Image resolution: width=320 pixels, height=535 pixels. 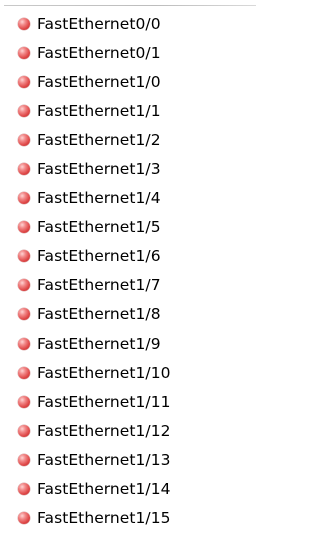 I want to click on interface-label: FastEthernet1/15, so click(x=104, y=518).